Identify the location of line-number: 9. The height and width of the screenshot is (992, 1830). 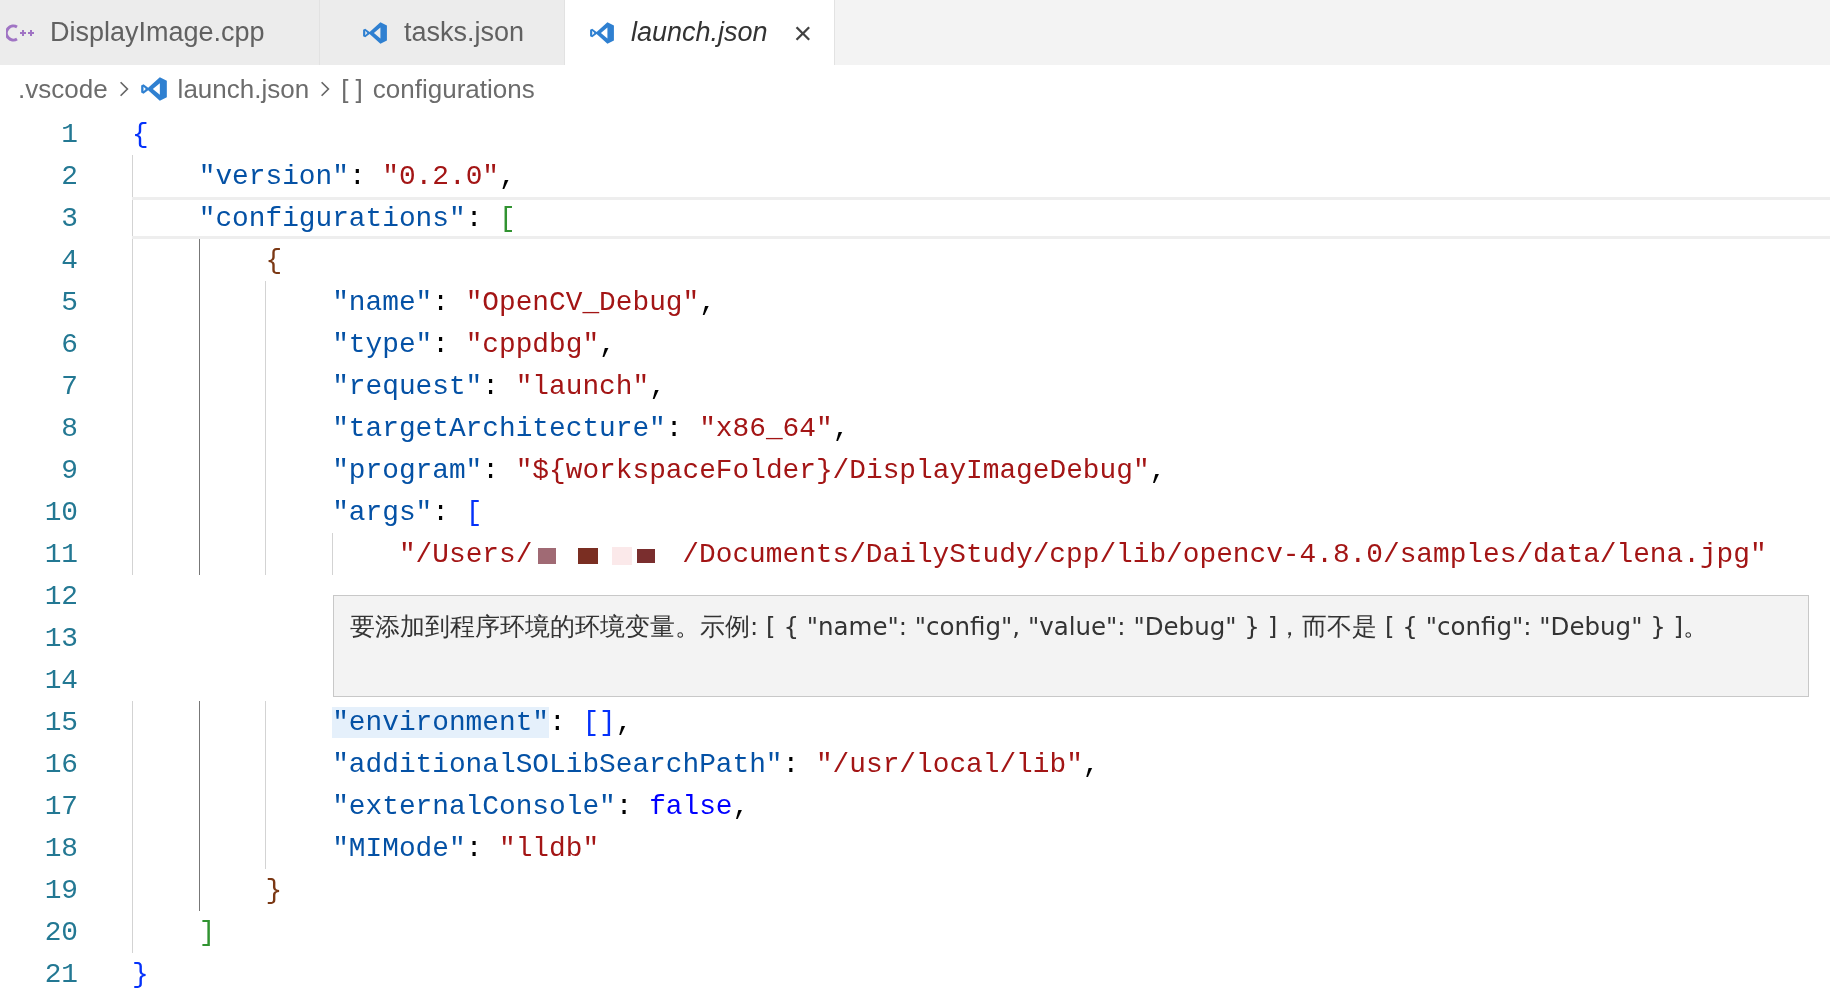
(69, 470).